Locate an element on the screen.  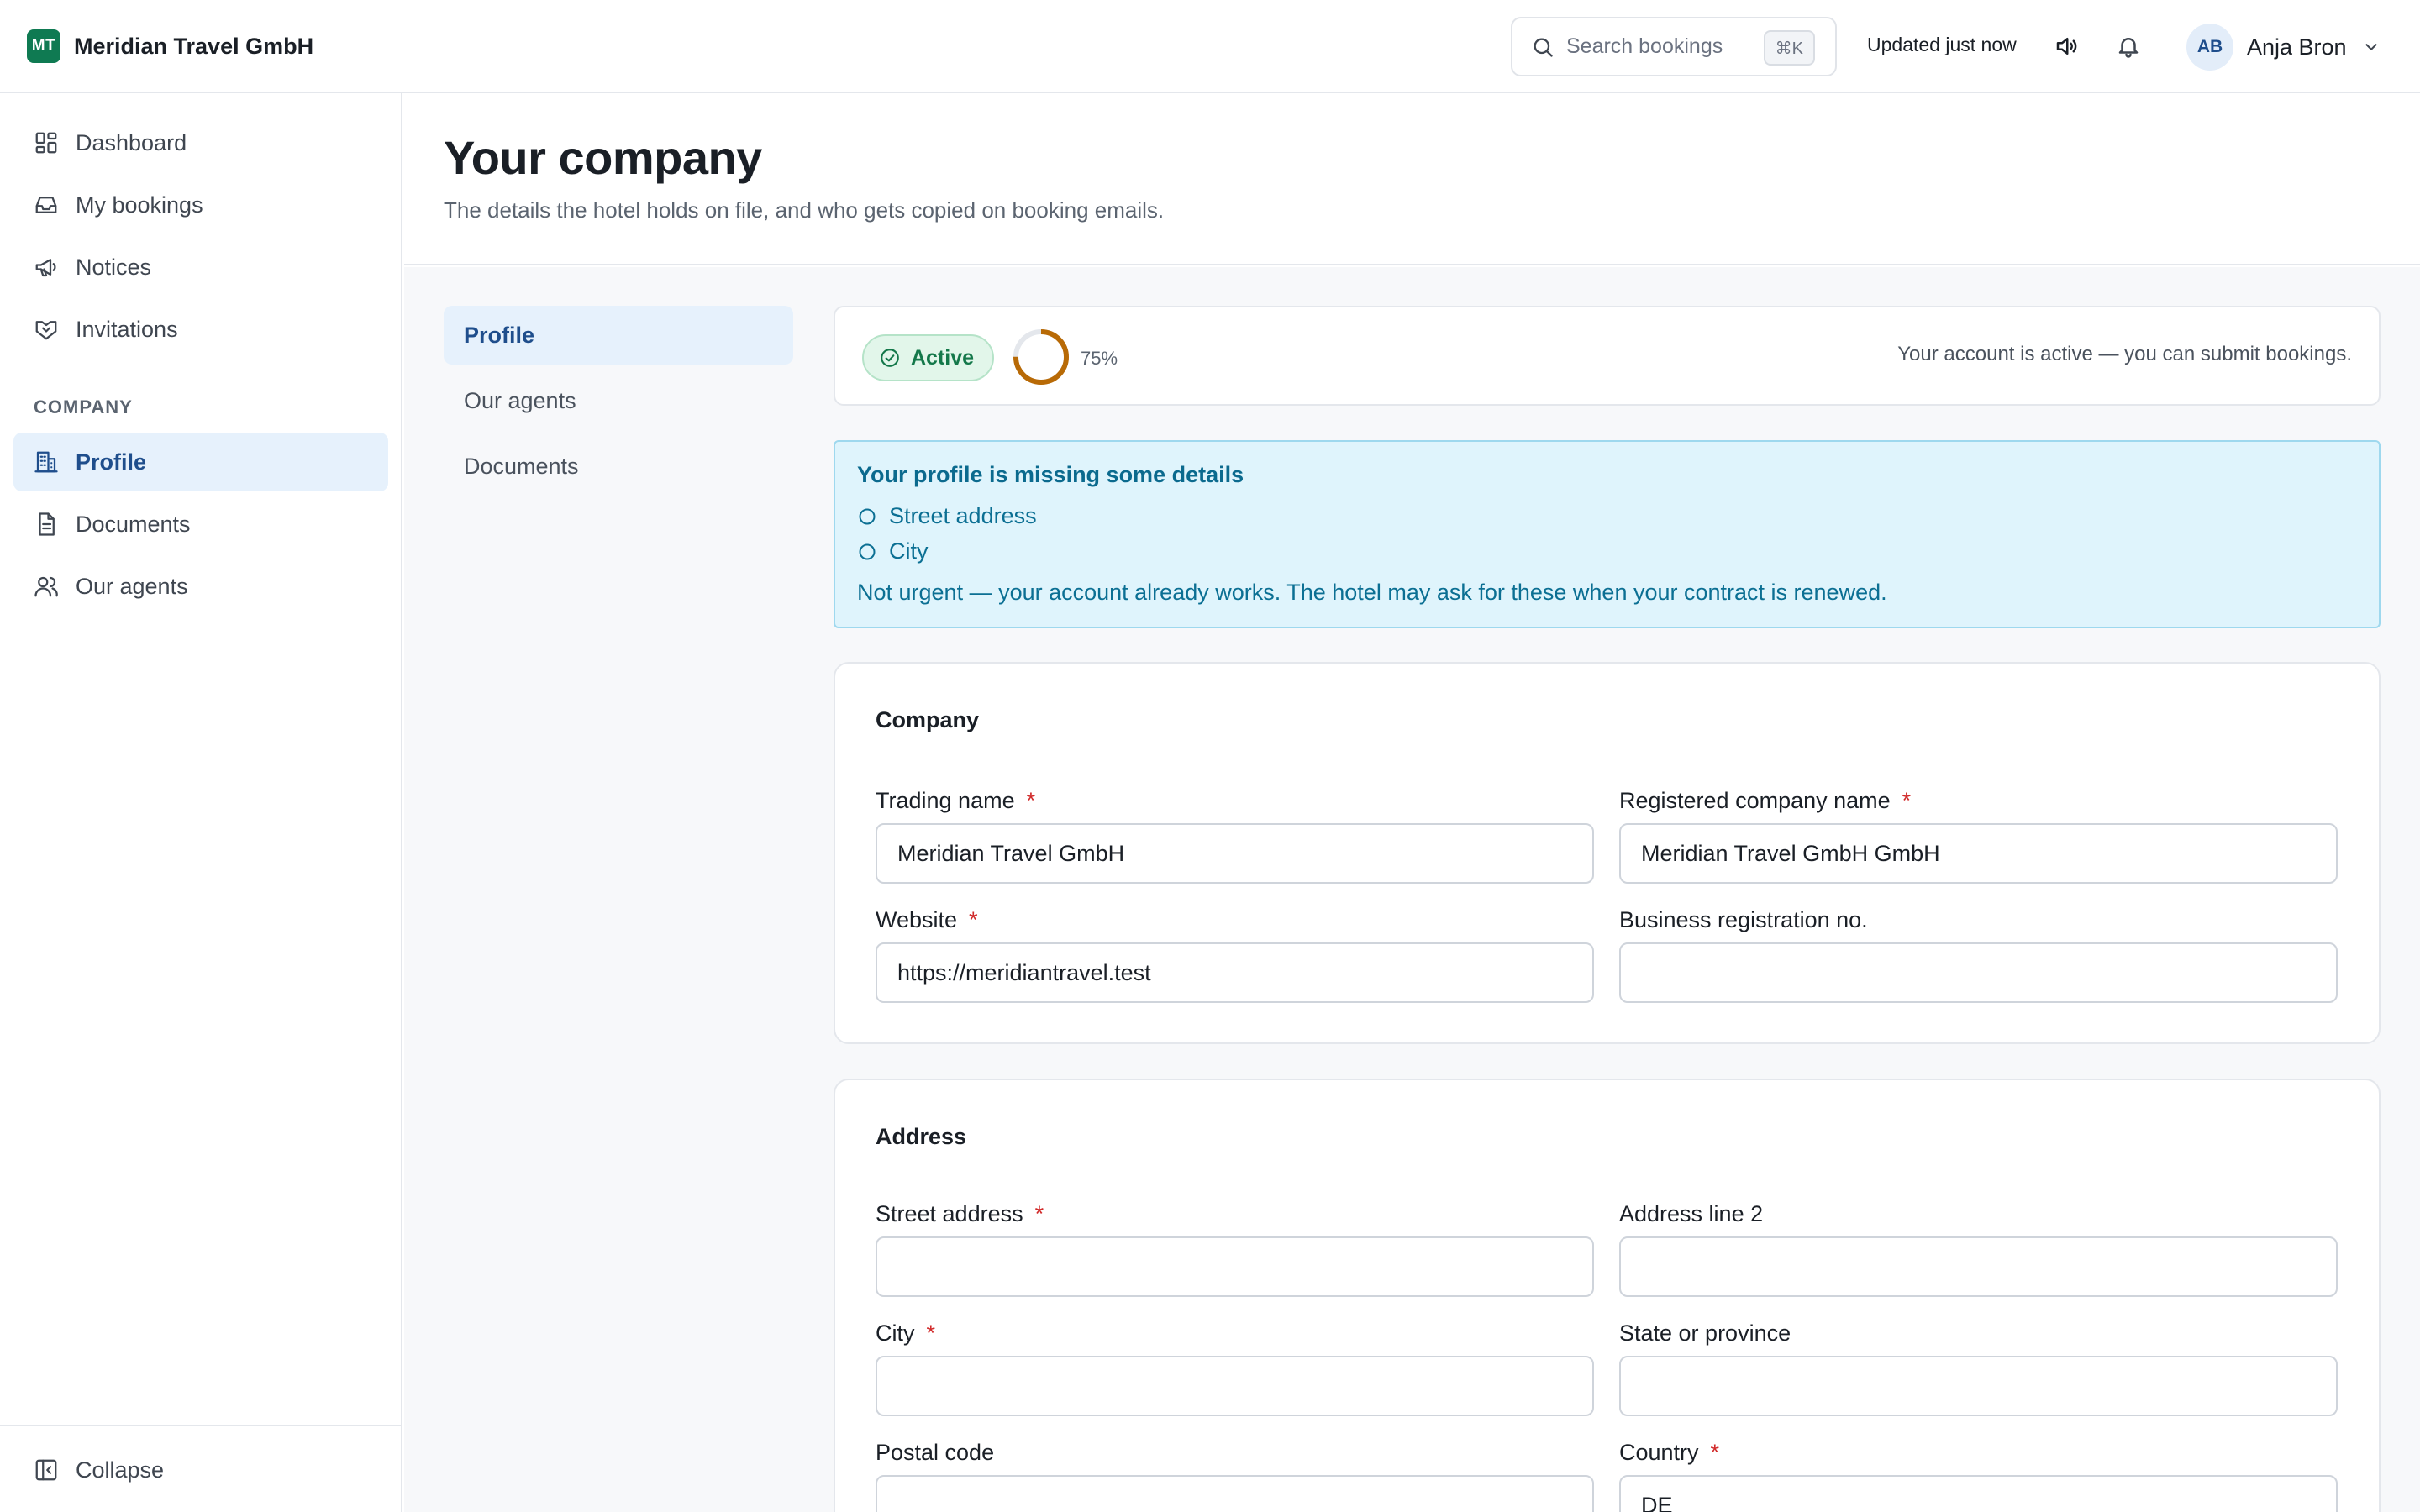
field-label-text: City is located at coordinates (896, 1333).